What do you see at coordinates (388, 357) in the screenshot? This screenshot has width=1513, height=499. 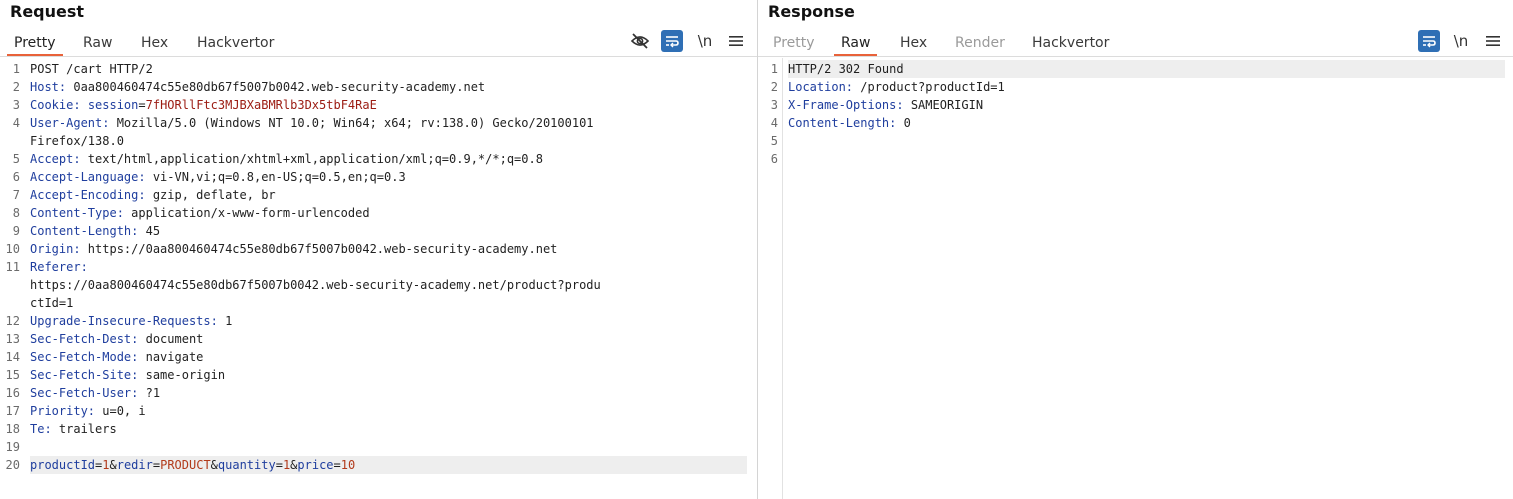 I see `line-content: Sec-Fetch-Mode: navigate` at bounding box center [388, 357].